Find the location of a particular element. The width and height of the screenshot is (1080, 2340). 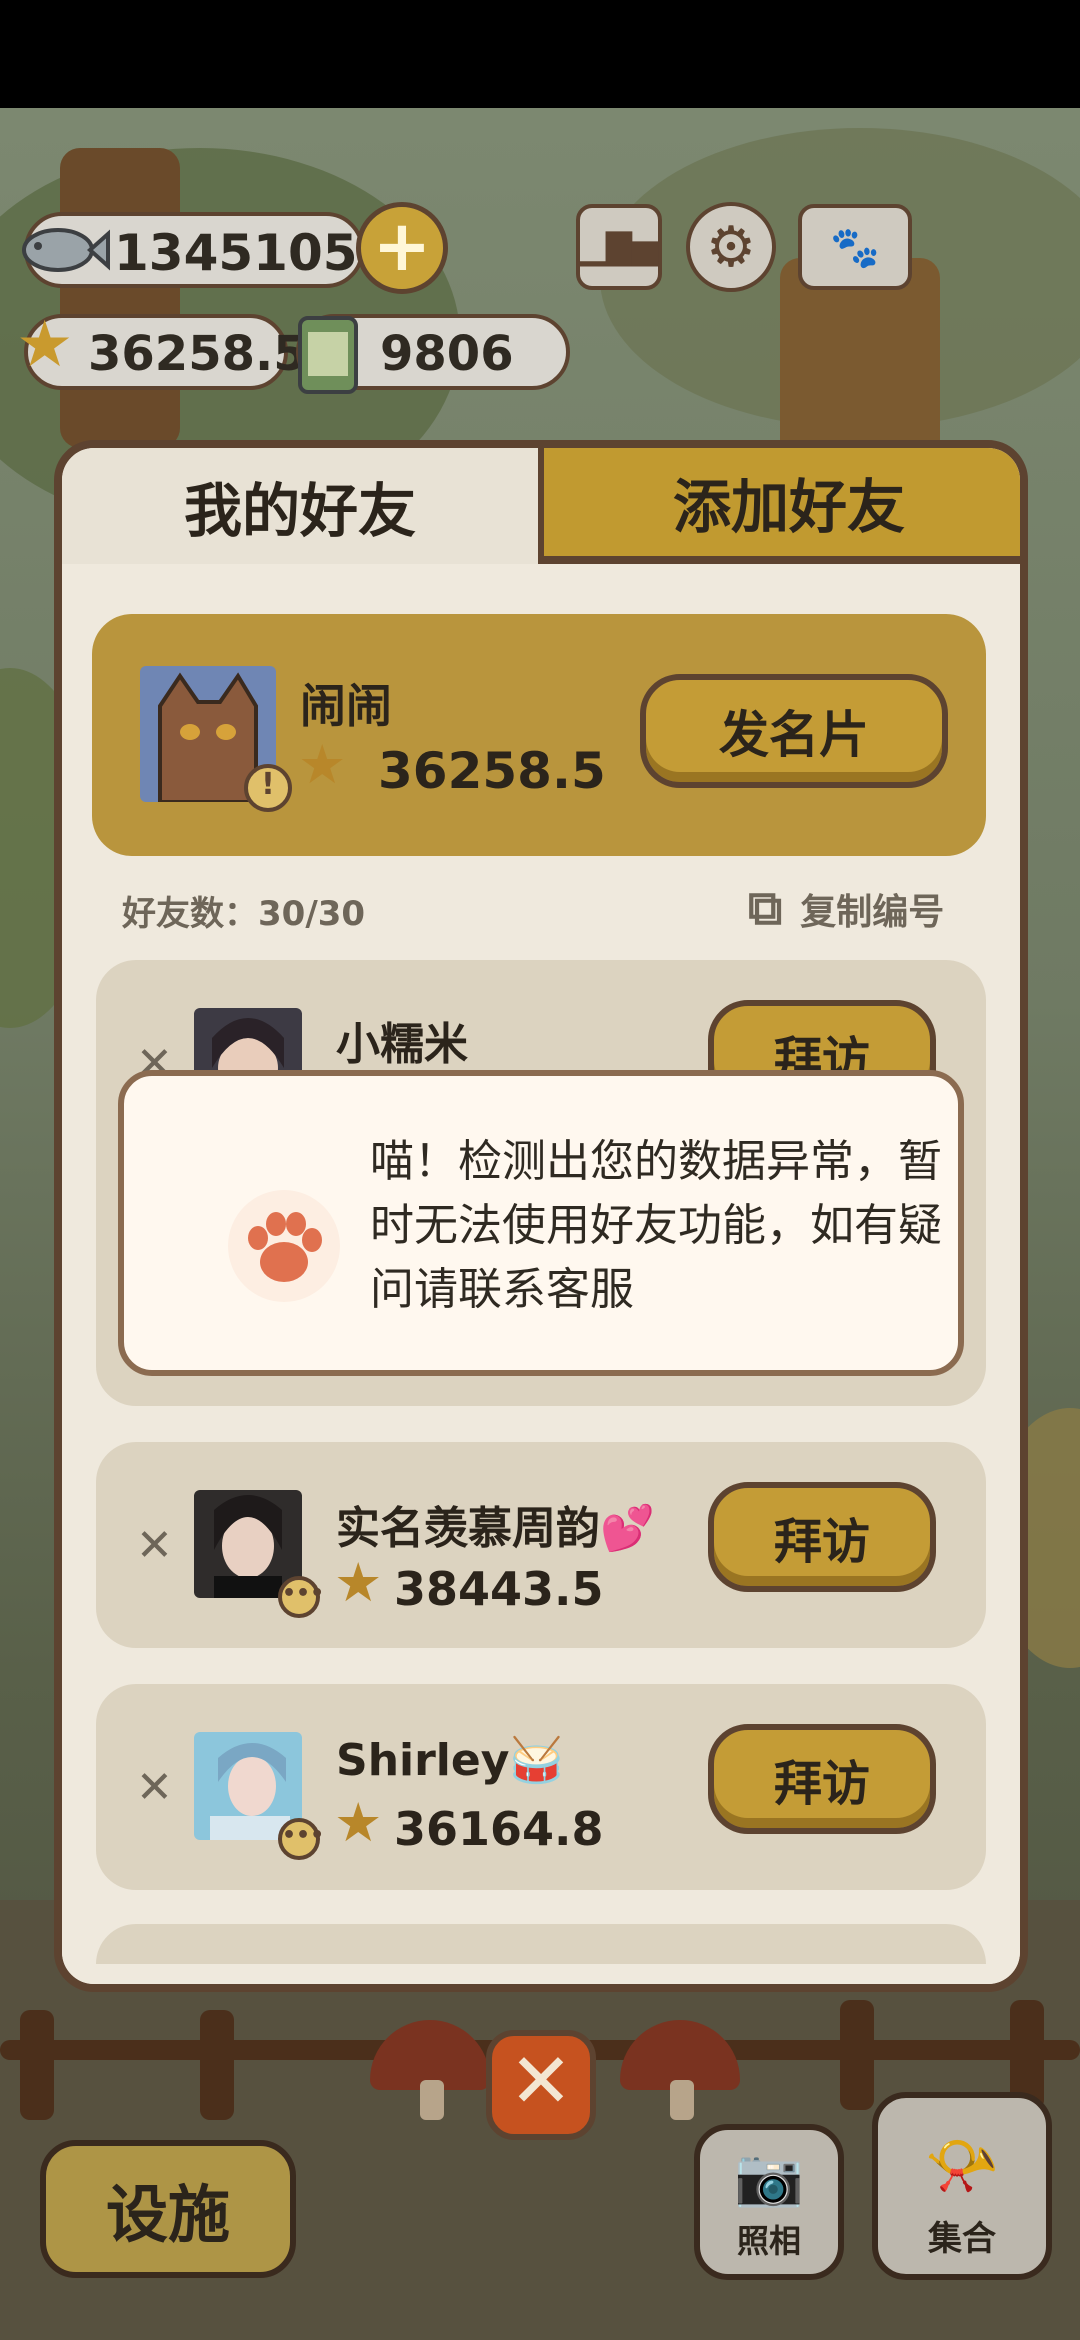

send-card-button: 发名片 is located at coordinates (794, 731).